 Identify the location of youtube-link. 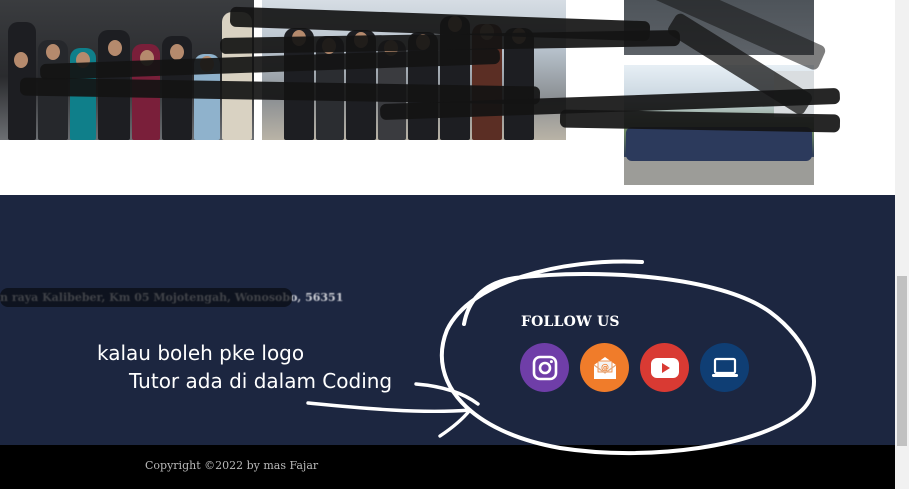
(664, 367).